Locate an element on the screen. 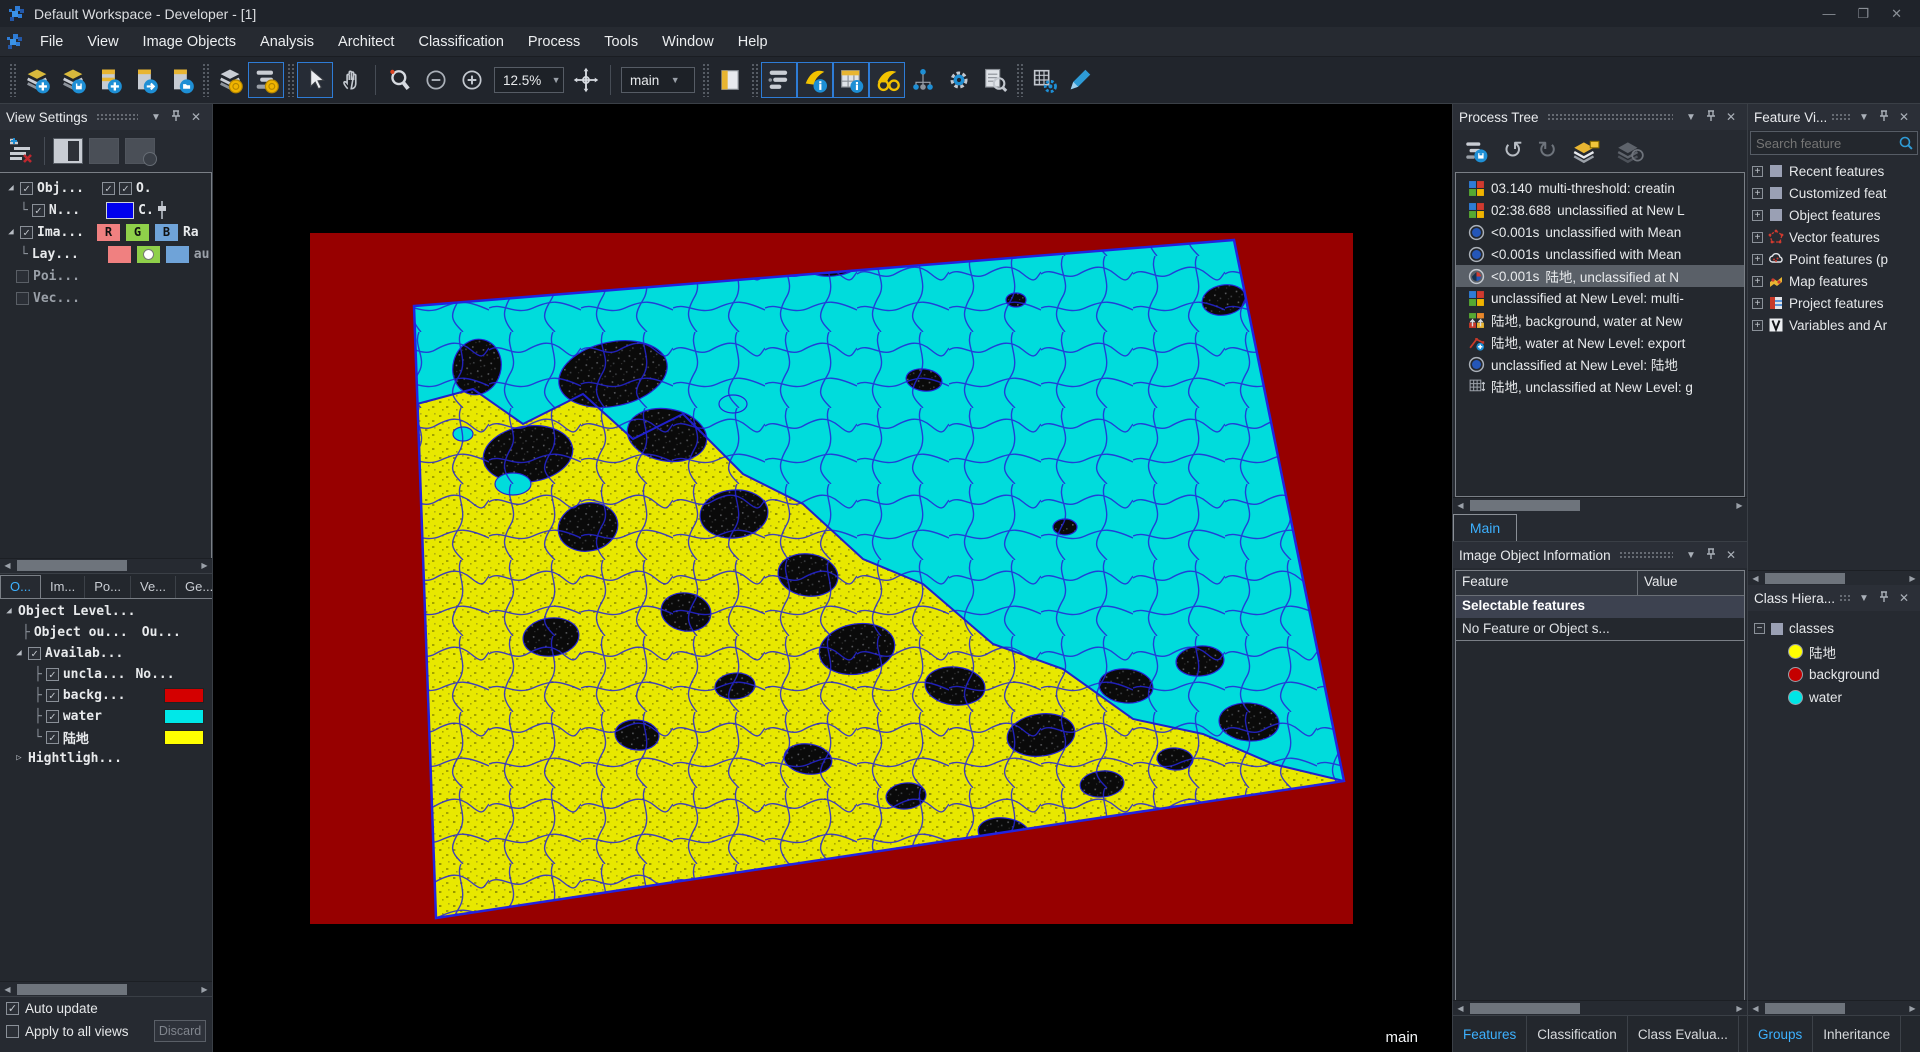 The image size is (1920, 1052). add-data-button is located at coordinates (109, 80).